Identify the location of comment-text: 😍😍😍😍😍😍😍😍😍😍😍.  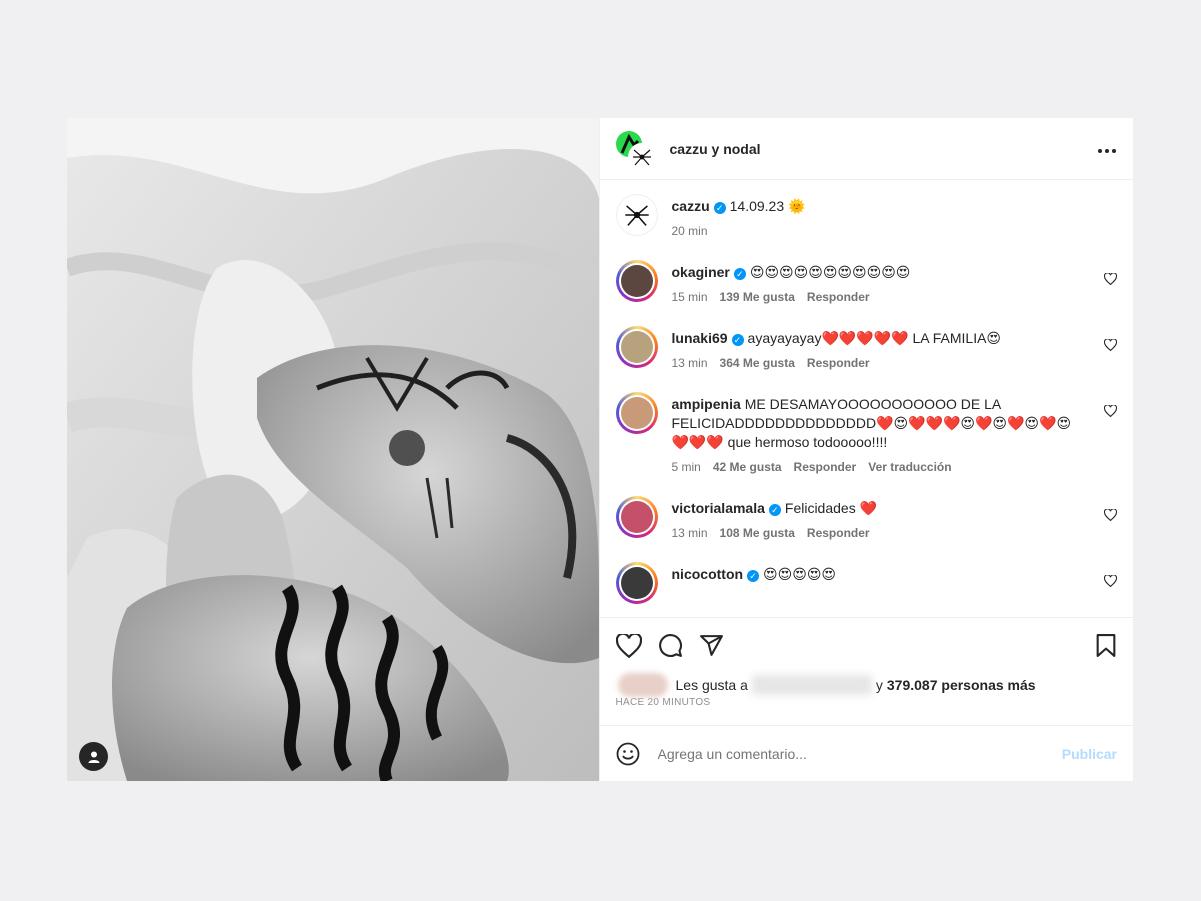
(830, 272).